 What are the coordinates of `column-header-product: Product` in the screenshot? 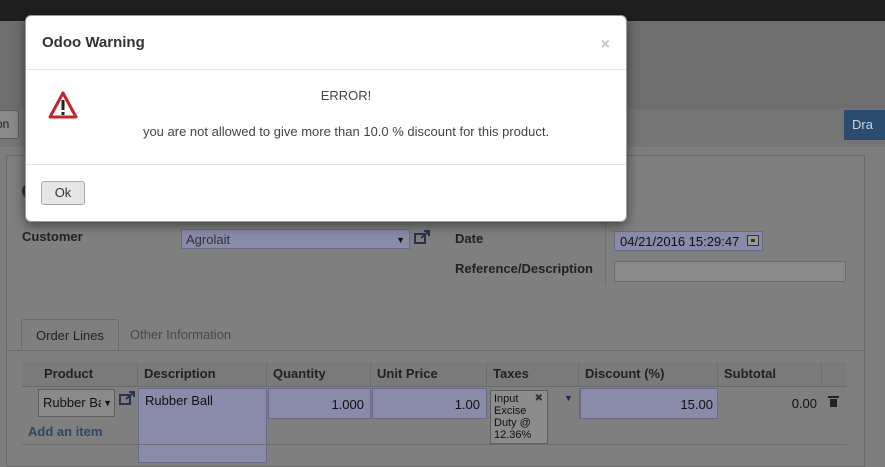 It's located at (80, 374).